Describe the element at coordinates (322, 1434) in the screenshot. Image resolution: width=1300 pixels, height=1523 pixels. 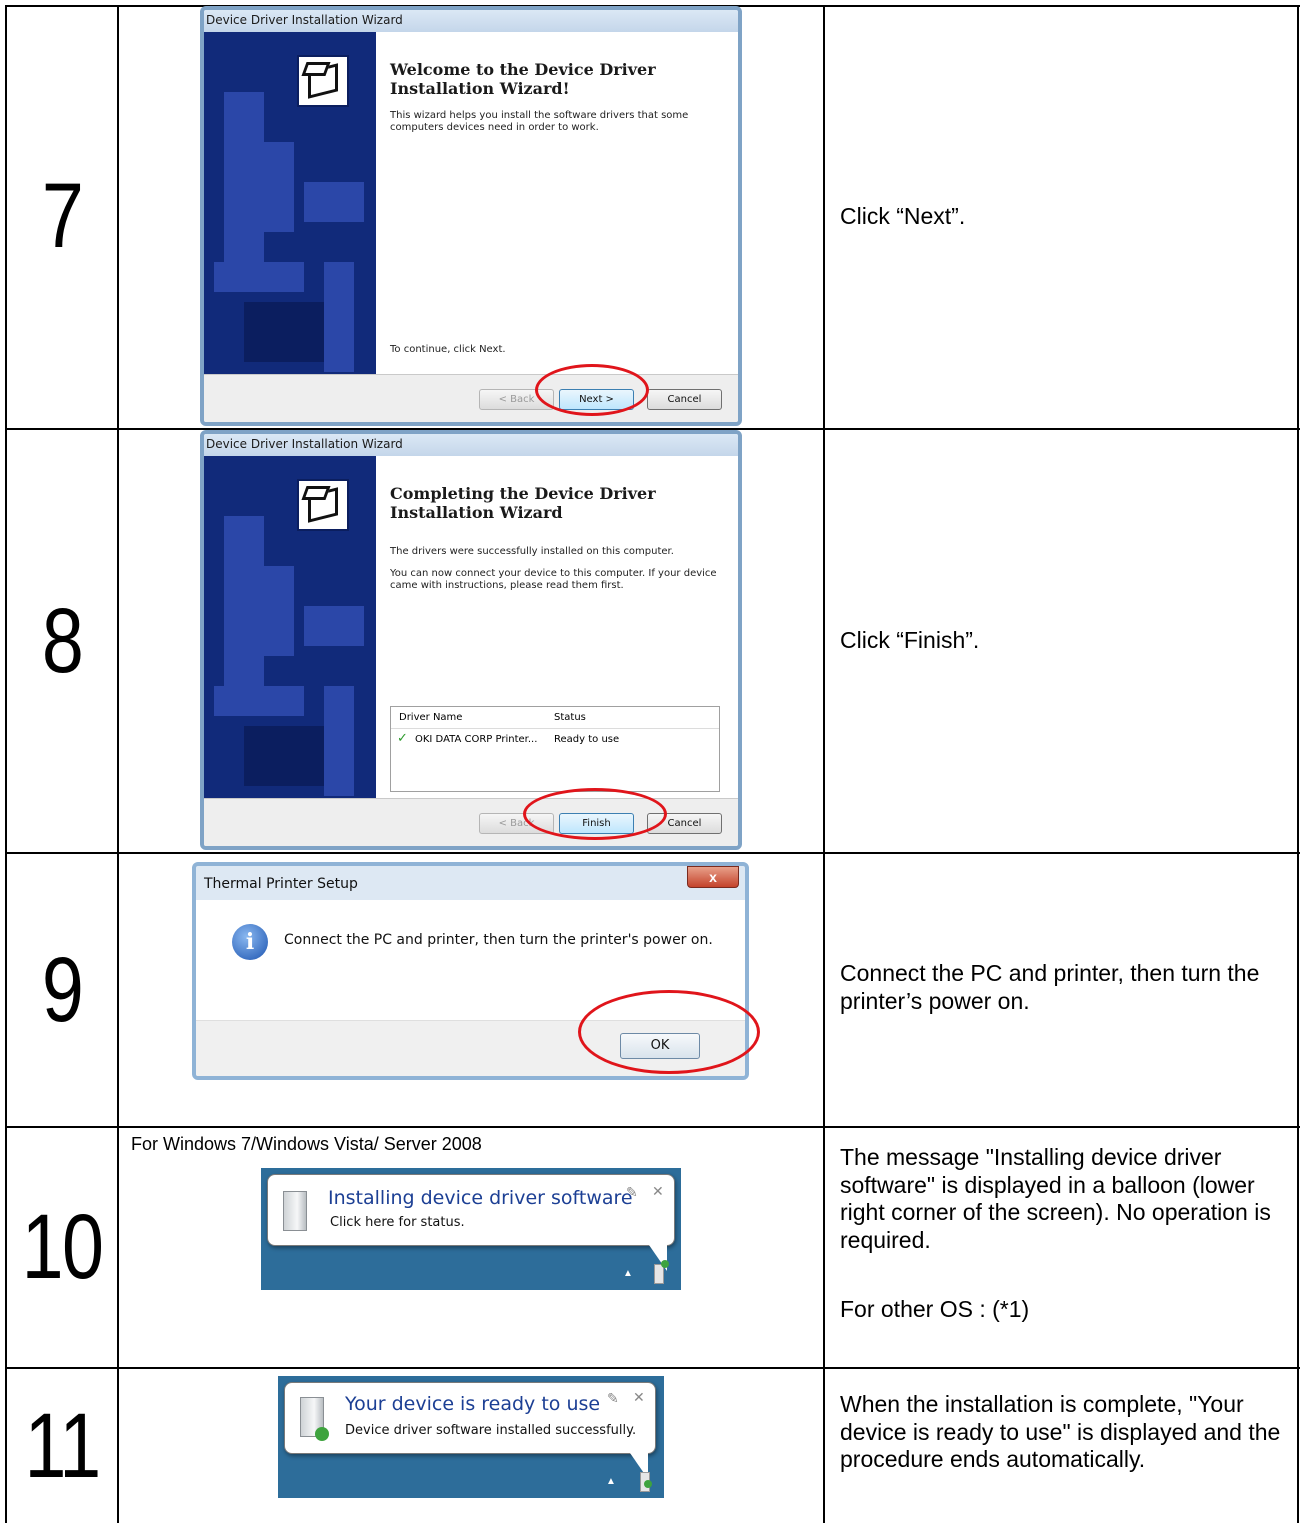
I see `check-badge-icon` at that location.